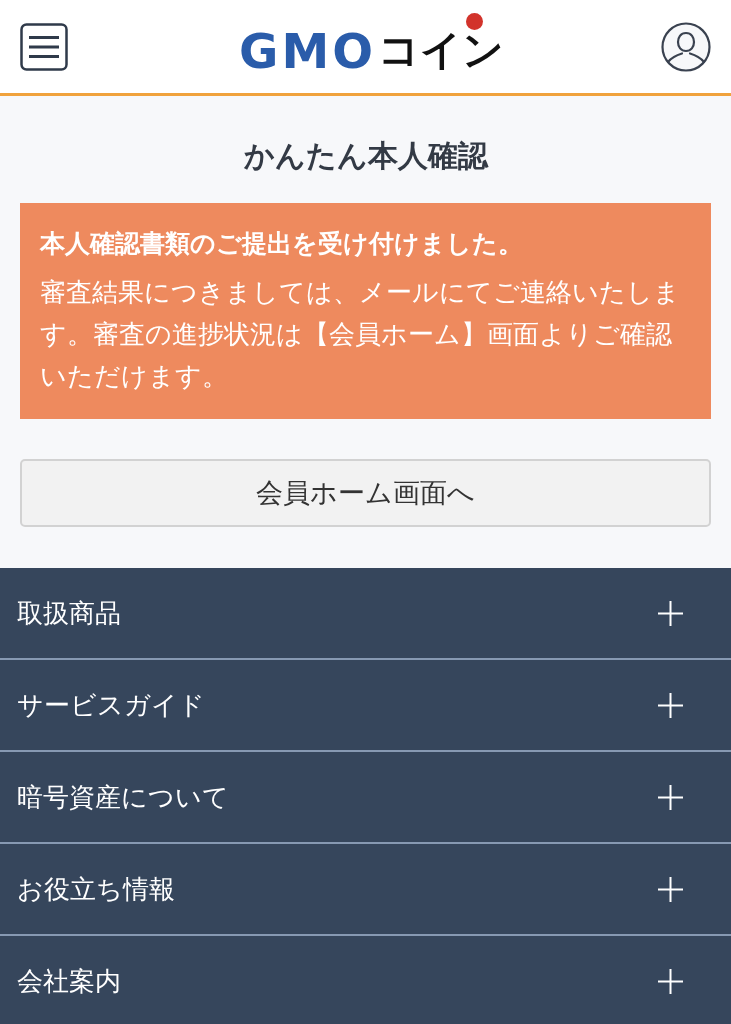  What do you see at coordinates (474, 21) in the screenshot?
I see `logo-dot-icon` at bounding box center [474, 21].